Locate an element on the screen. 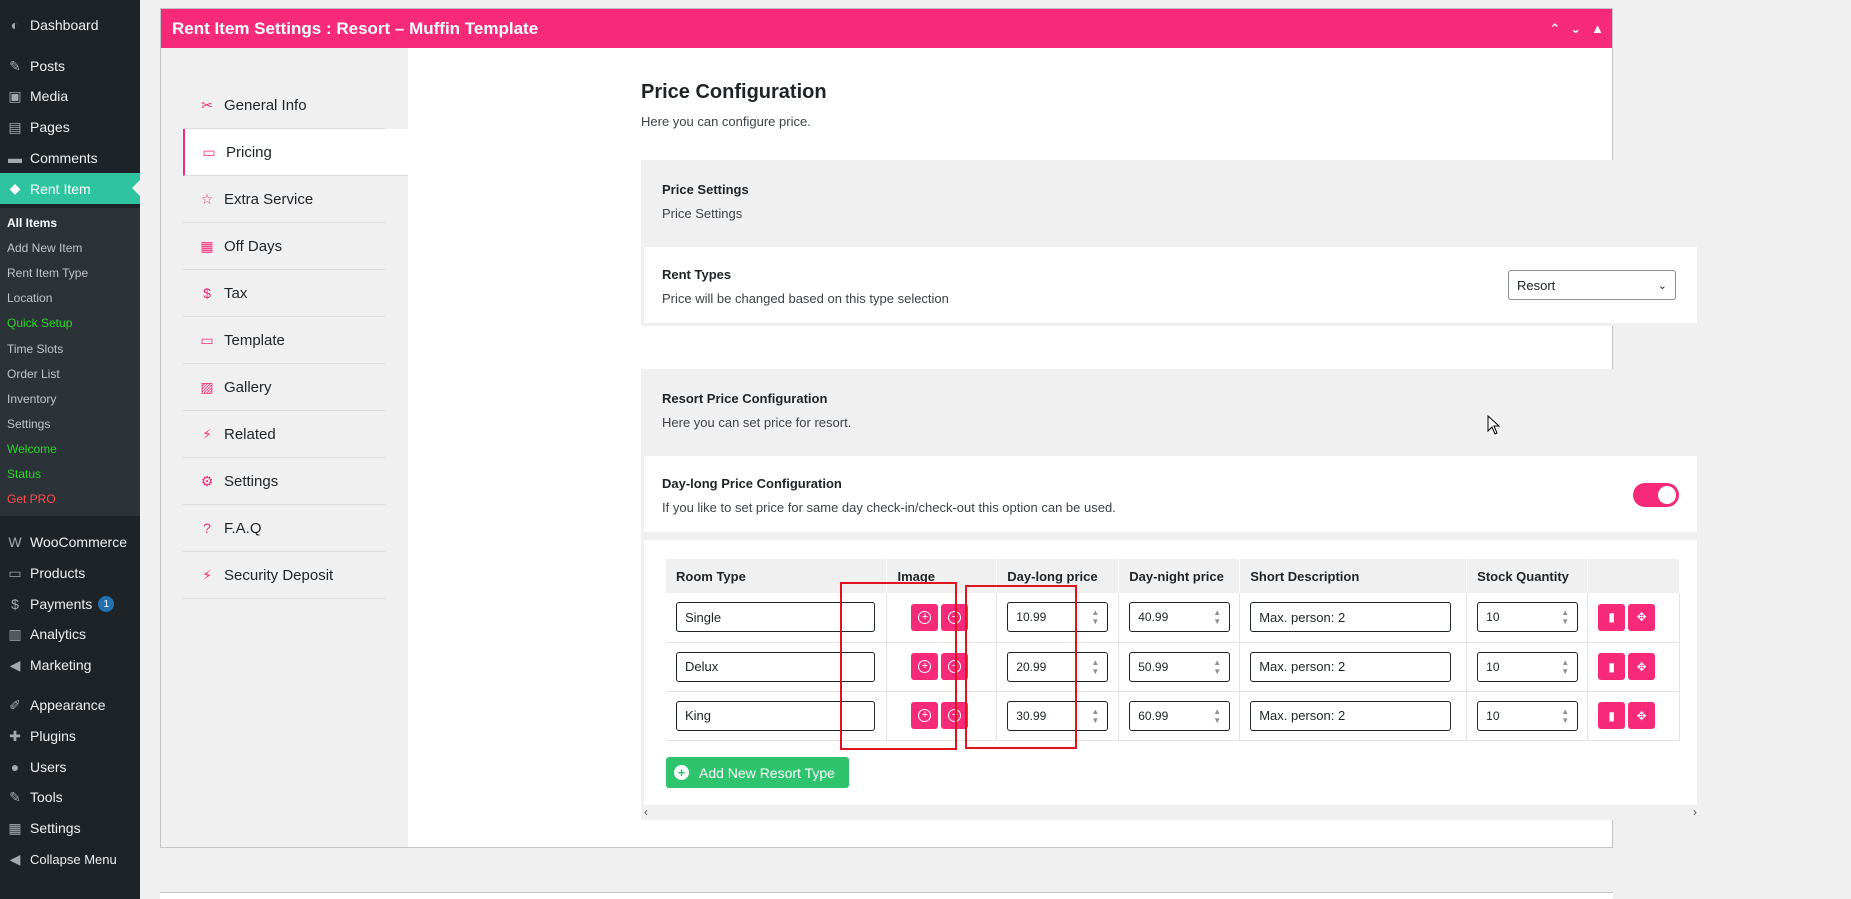  tab-pricing: ▭ Pricing is located at coordinates (295, 152).